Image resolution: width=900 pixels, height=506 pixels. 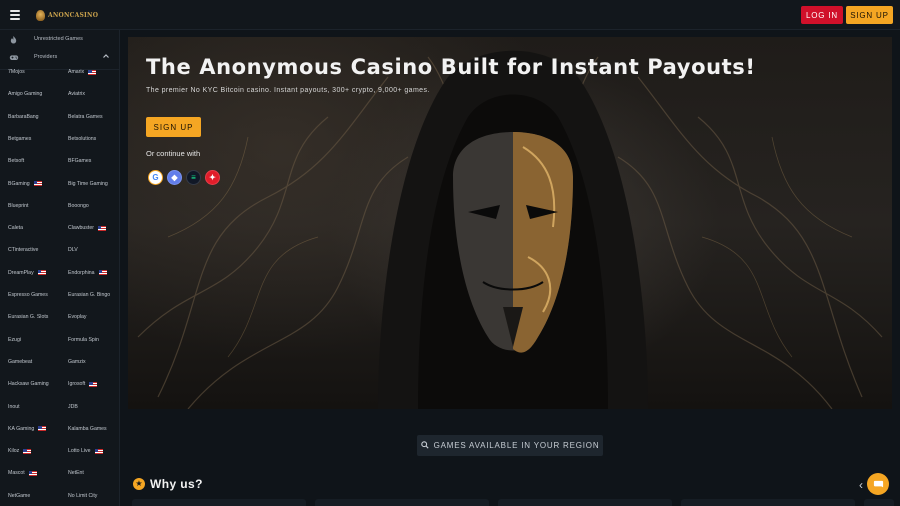 I want to click on sidebar-provider-item: DreamPlay, so click(x=27, y=273).